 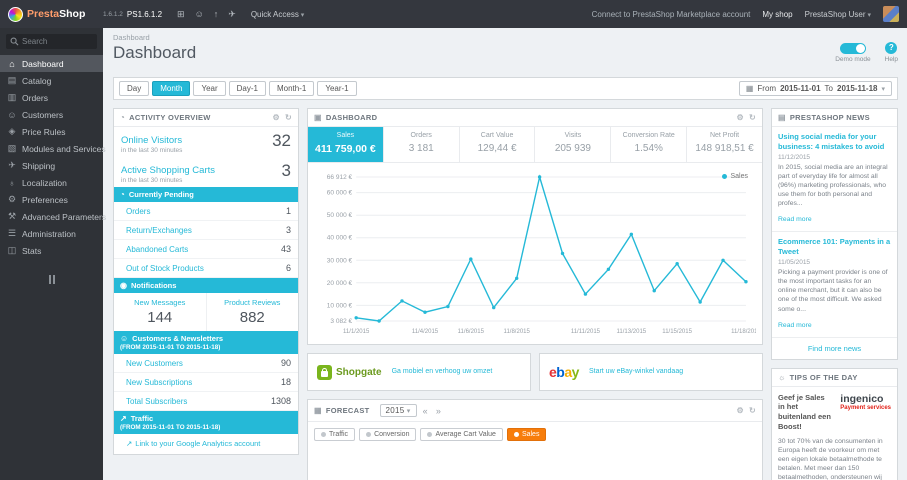 I want to click on ebay-promo: ebay Start uw eBay-winkel vandaag, so click(x=651, y=372).